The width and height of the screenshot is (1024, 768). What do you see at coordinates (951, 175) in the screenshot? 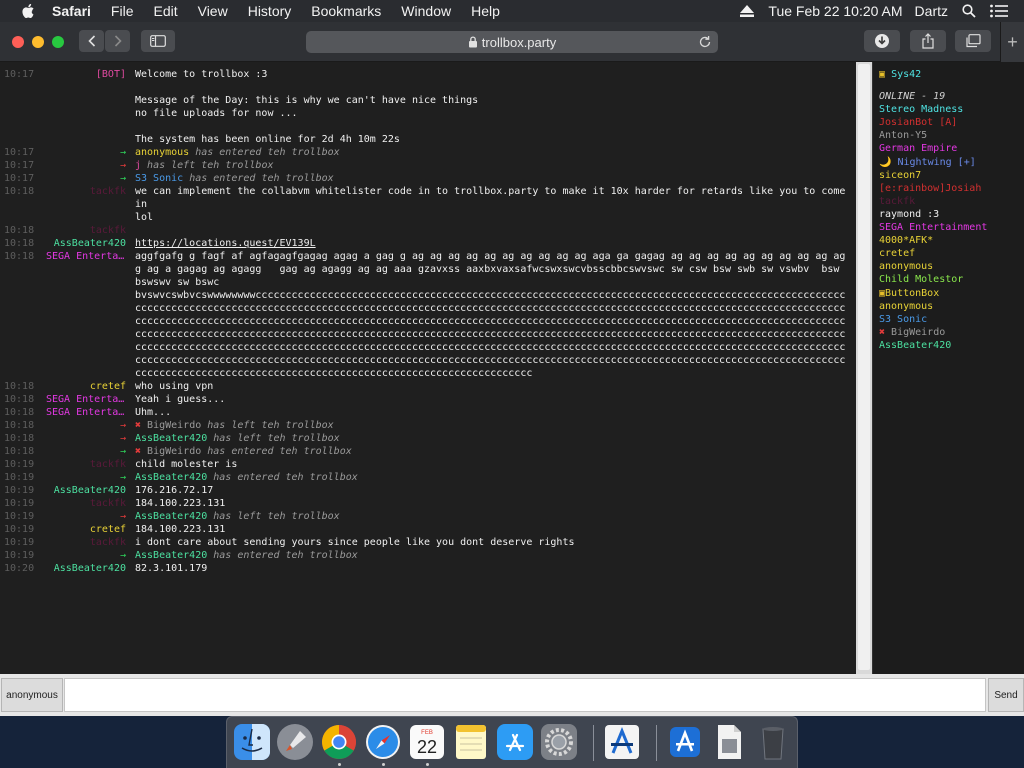
I see `user-list-item: siceon7` at bounding box center [951, 175].